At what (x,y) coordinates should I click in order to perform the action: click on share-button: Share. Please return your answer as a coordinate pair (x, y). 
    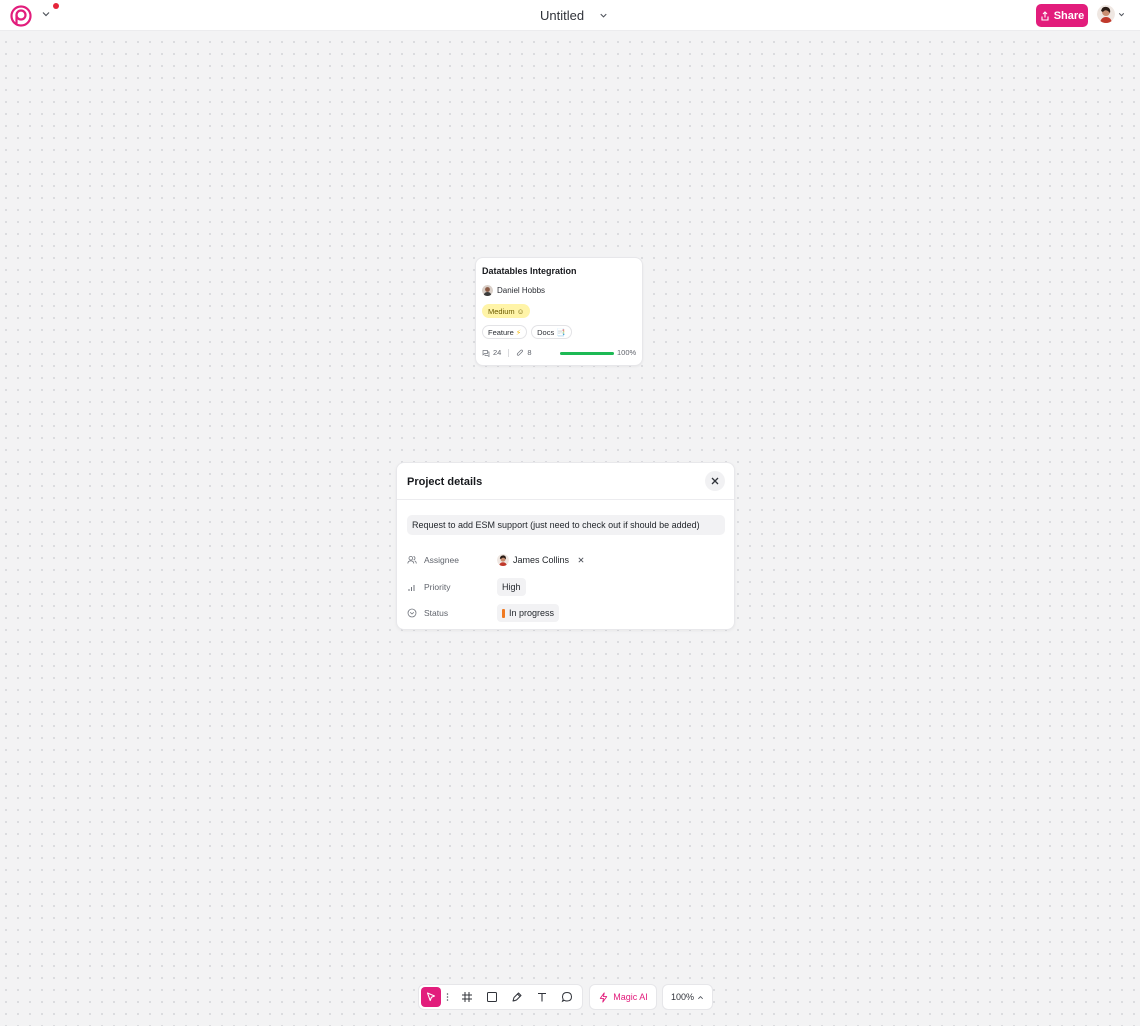
    Looking at the image, I should click on (1062, 15).